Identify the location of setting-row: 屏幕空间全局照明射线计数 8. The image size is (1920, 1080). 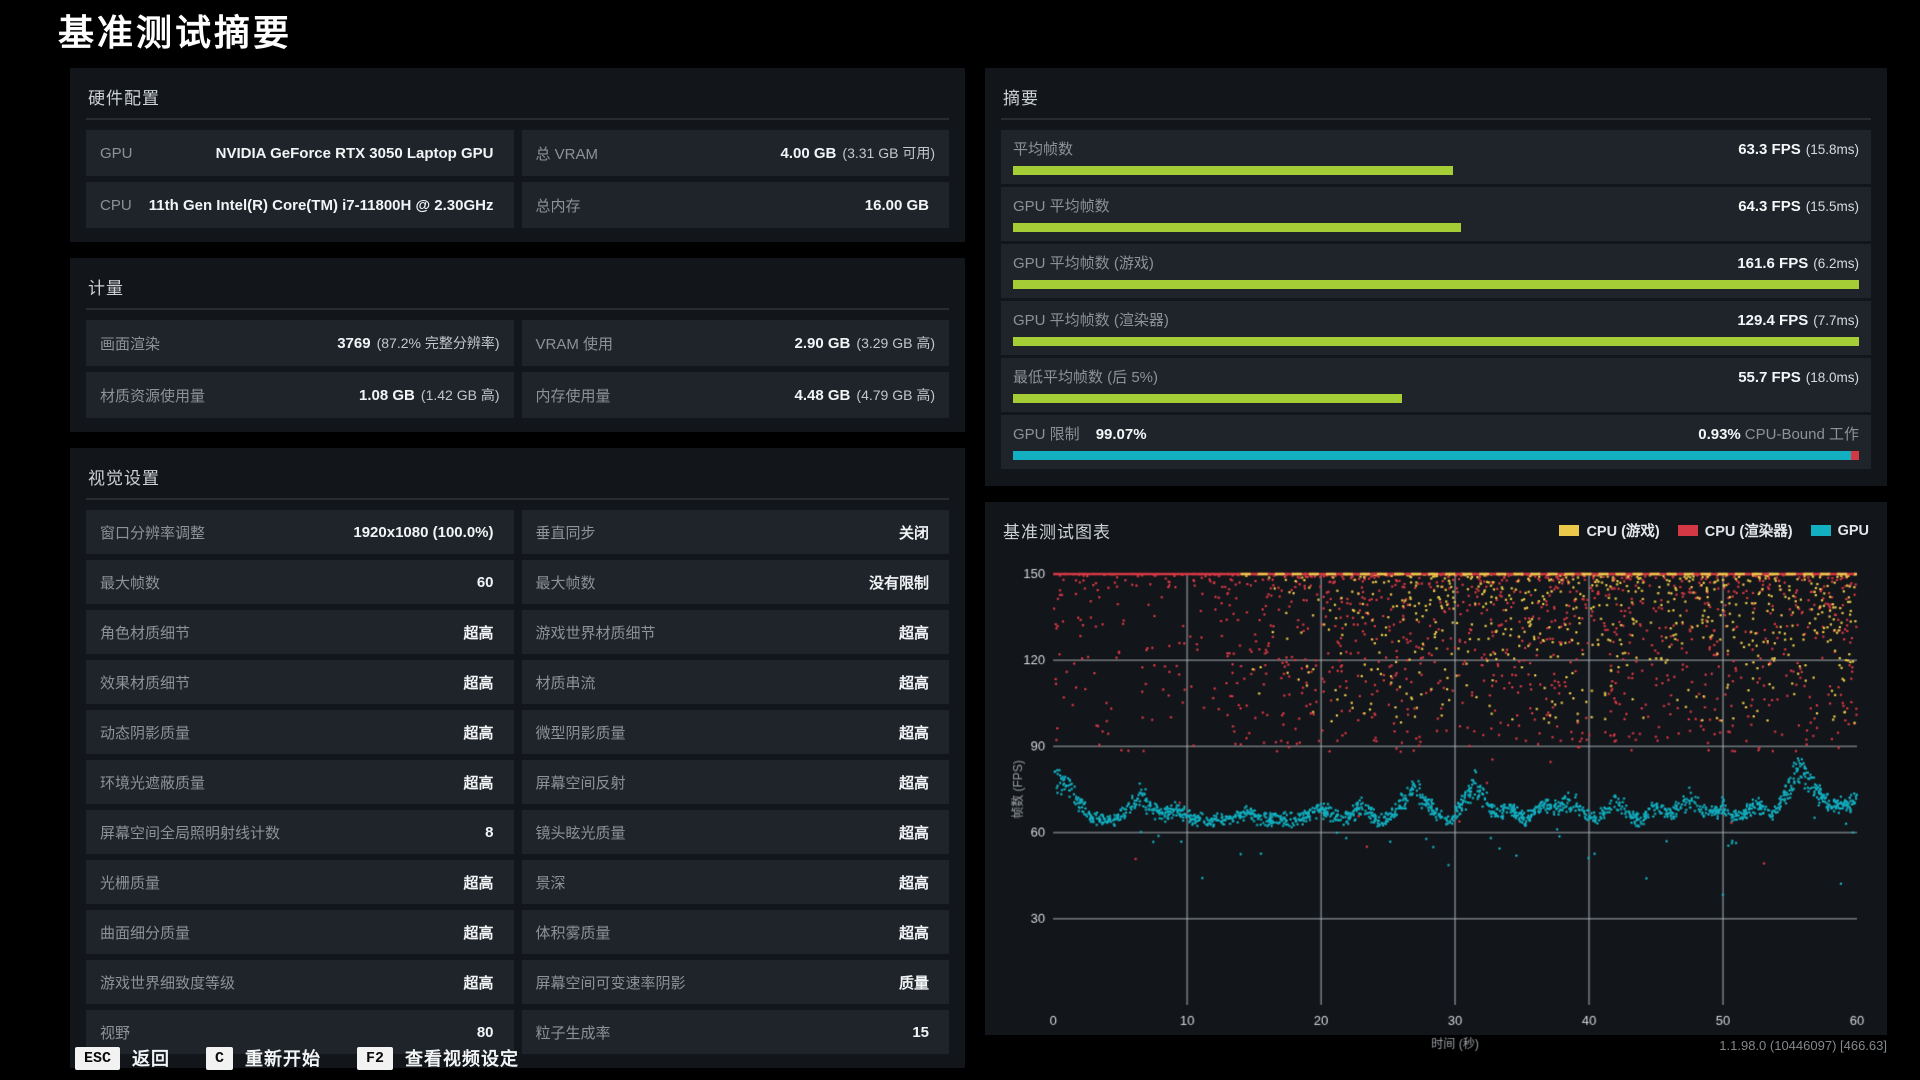
(300, 832).